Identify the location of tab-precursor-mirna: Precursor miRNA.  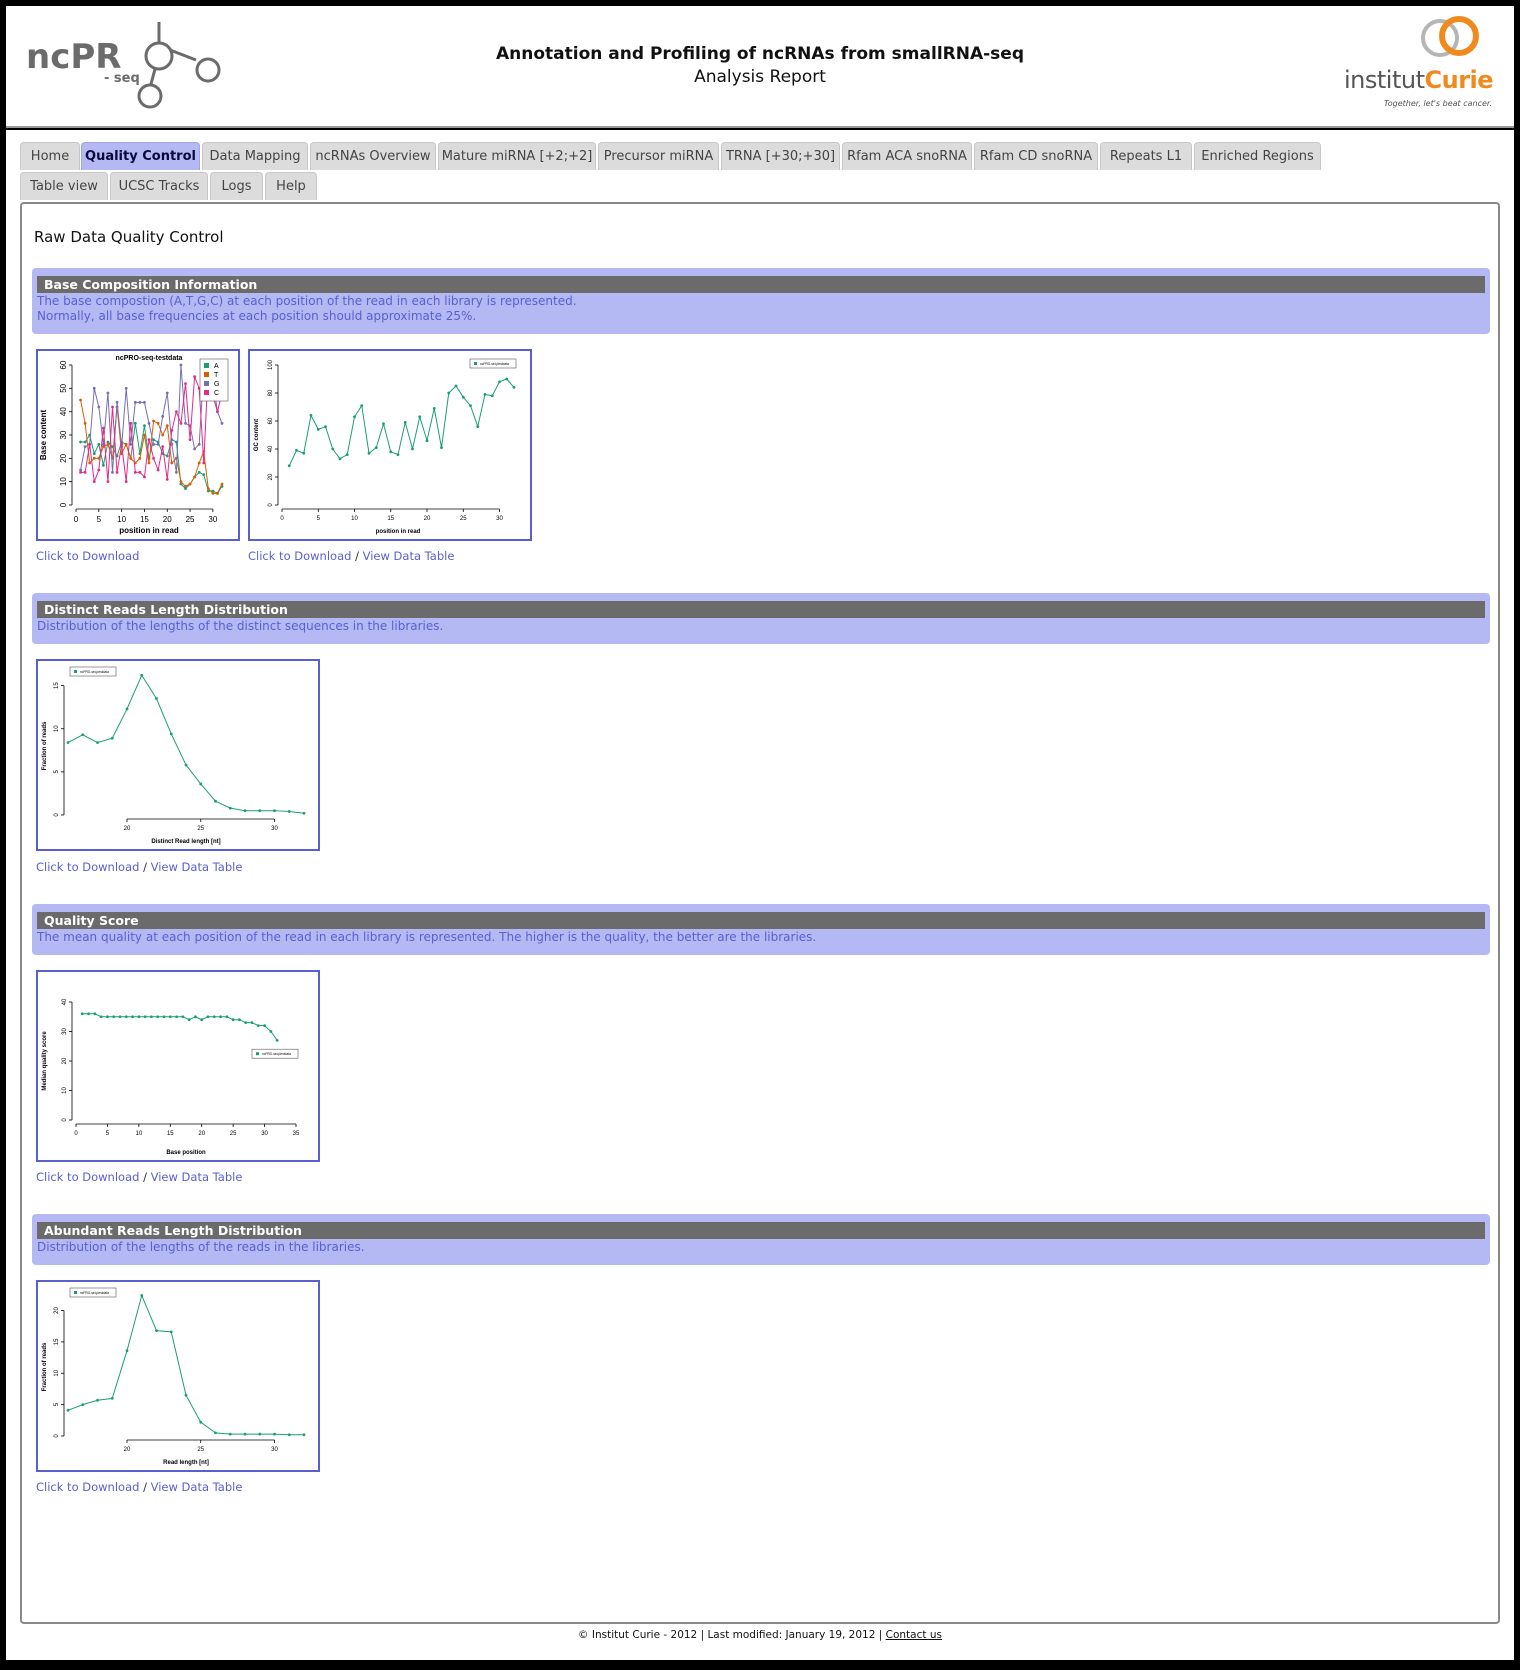
(658, 156).